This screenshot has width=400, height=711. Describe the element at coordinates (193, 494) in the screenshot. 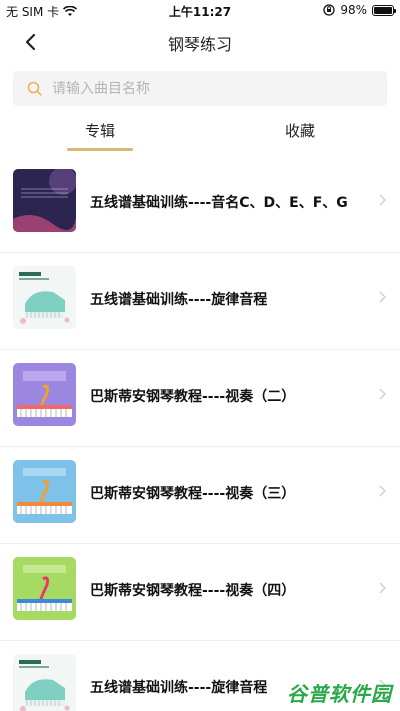

I see `album-title: 巴斯蒂安钢琴教程----视奏（三）` at that location.